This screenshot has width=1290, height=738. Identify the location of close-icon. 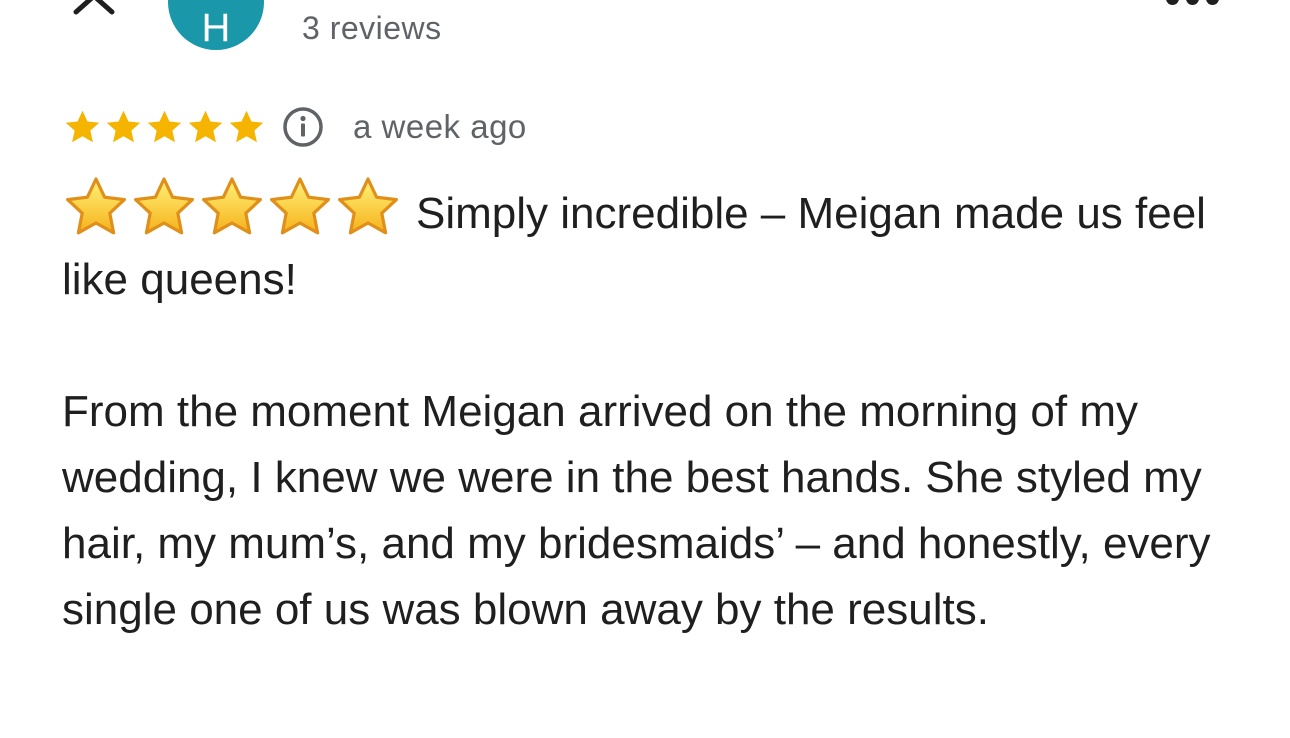
(94, 7).